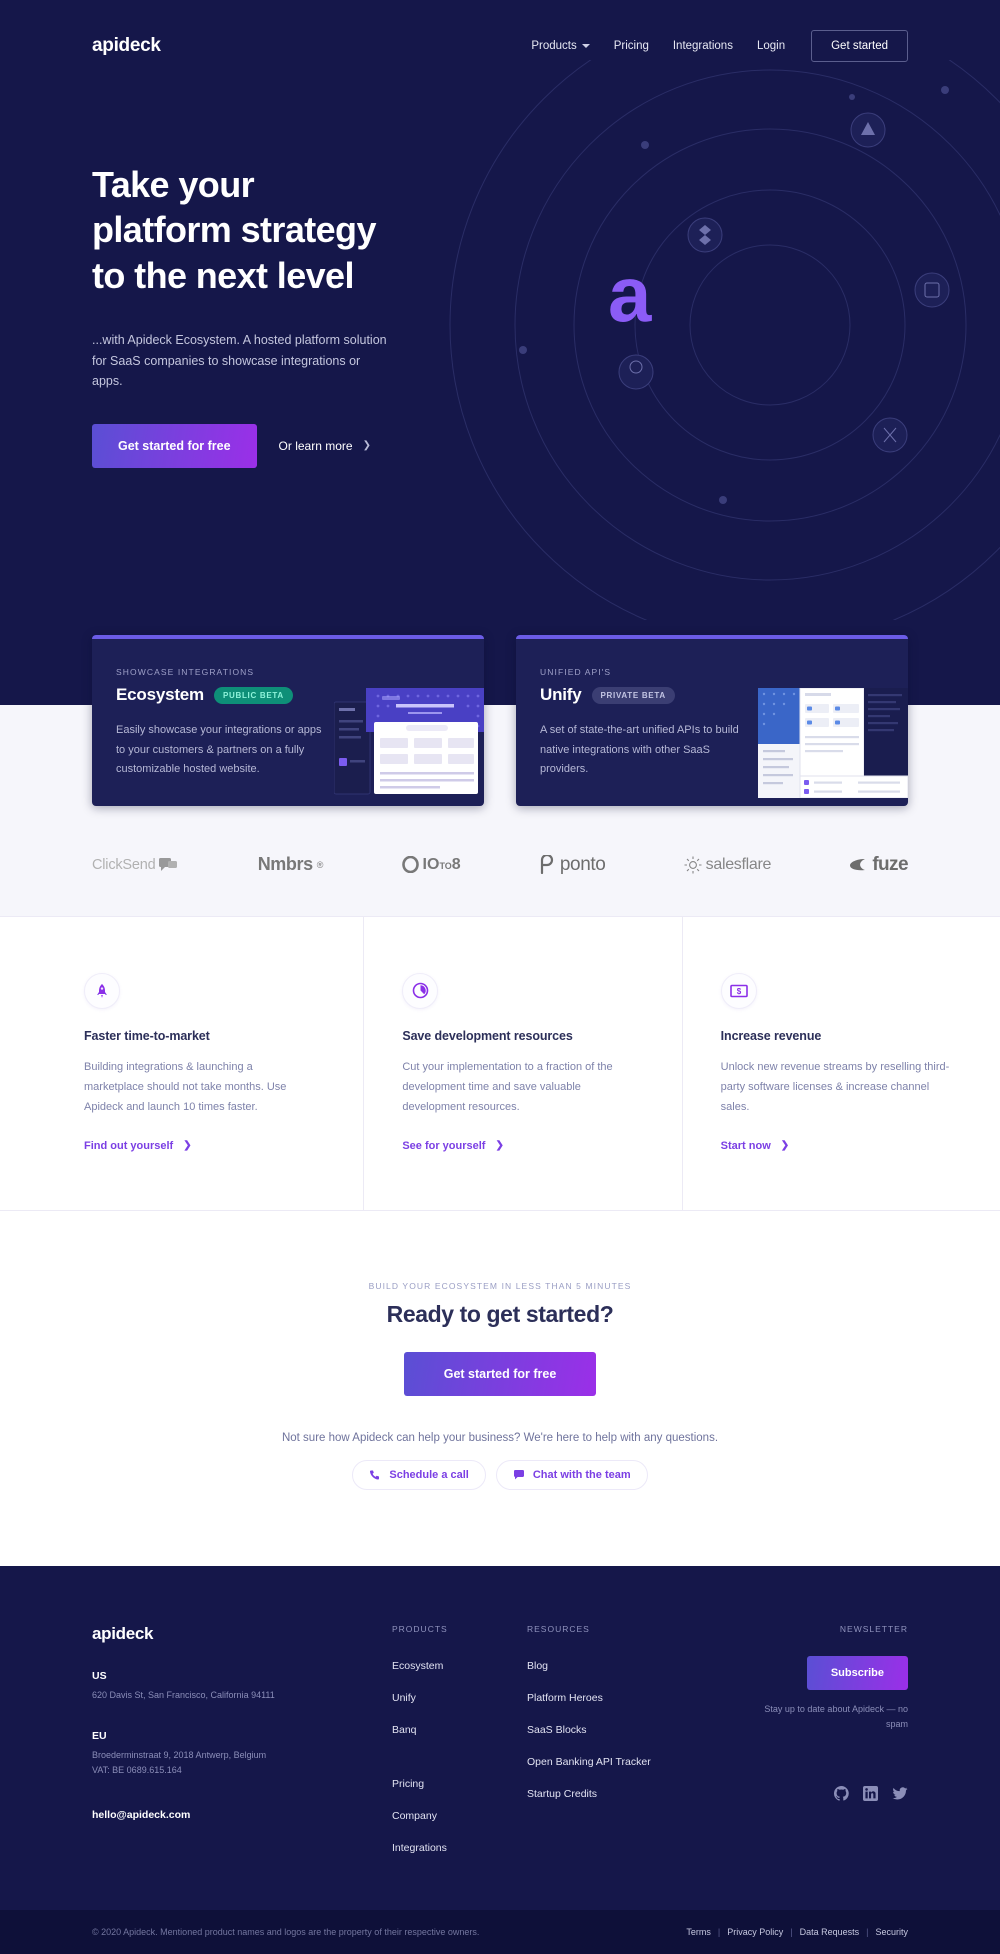 The width and height of the screenshot is (1000, 1954). Describe the element at coordinates (560, 46) in the screenshot. I see `nav-item-products: Products` at that location.